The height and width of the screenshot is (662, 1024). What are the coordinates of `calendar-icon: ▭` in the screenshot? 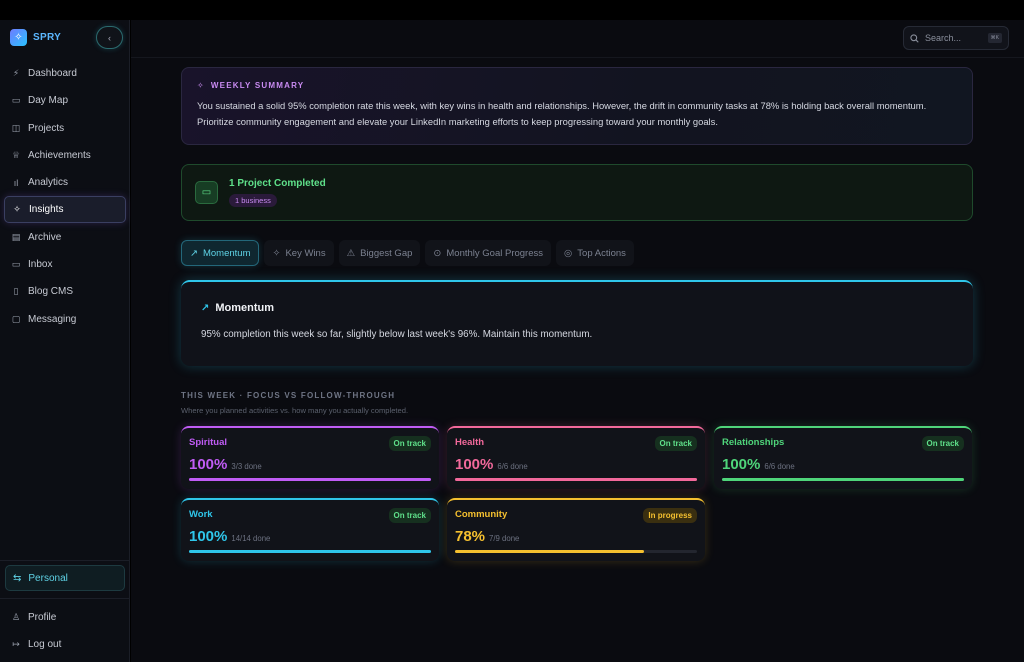 It's located at (16, 100).